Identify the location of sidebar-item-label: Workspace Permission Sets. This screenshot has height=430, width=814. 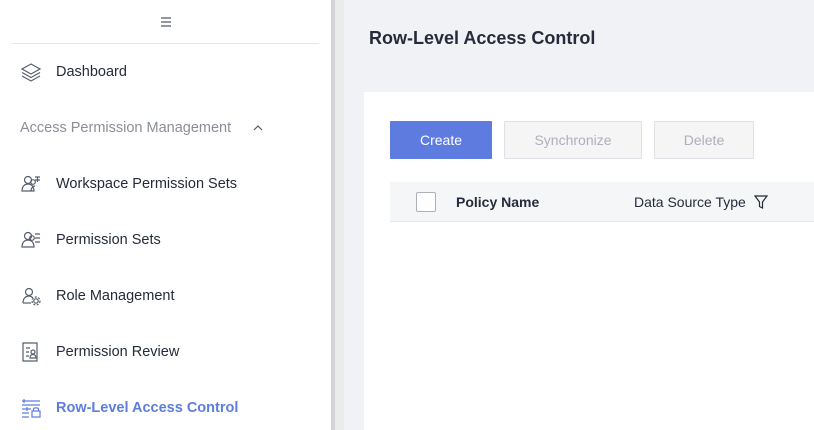
(147, 184).